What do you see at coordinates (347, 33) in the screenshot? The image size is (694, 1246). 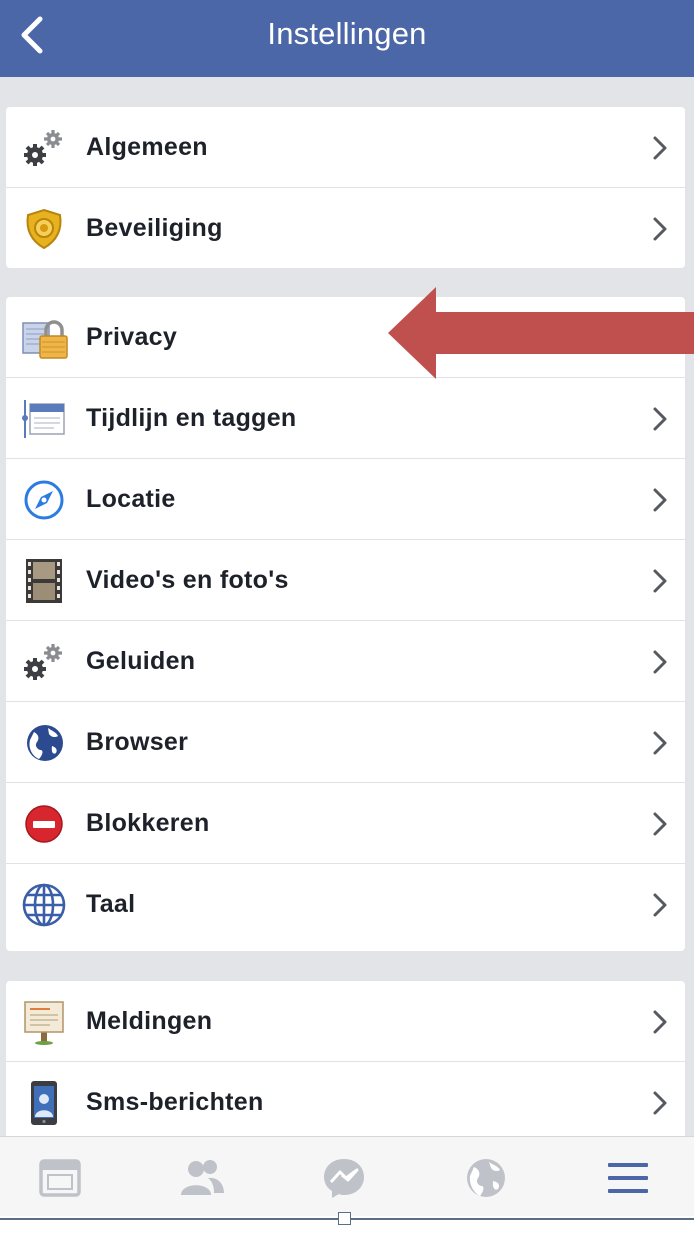 I see `page-title: Instellingen` at bounding box center [347, 33].